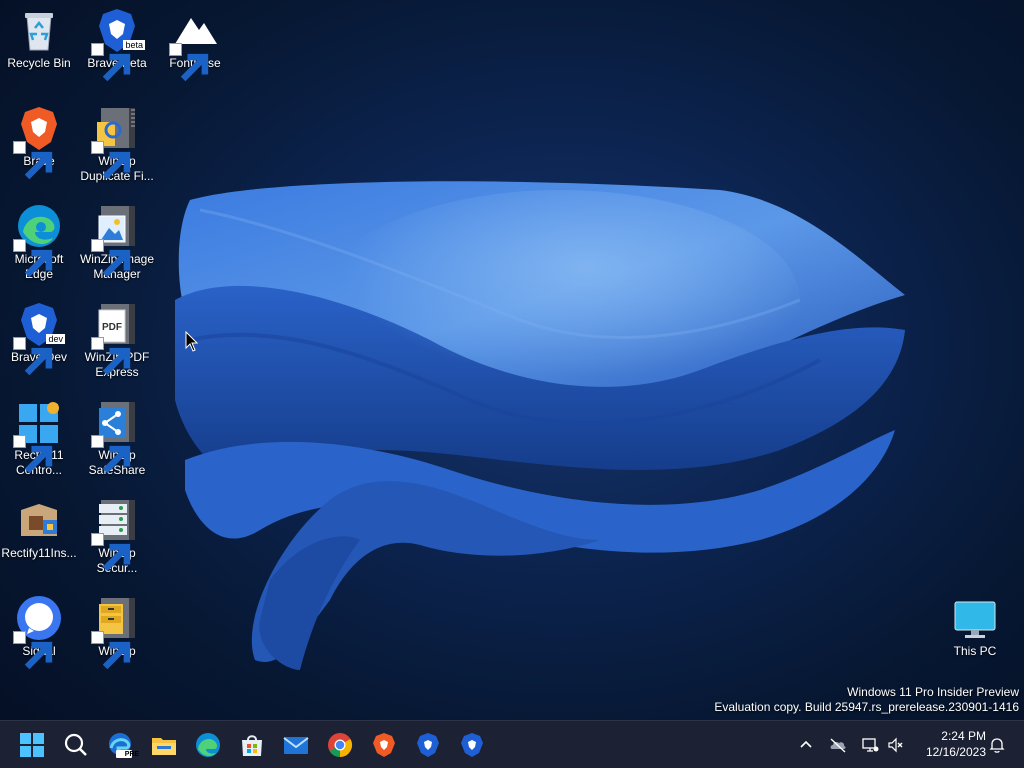 The height and width of the screenshot is (768, 1024). I want to click on onedrive-button, so click(838, 745).